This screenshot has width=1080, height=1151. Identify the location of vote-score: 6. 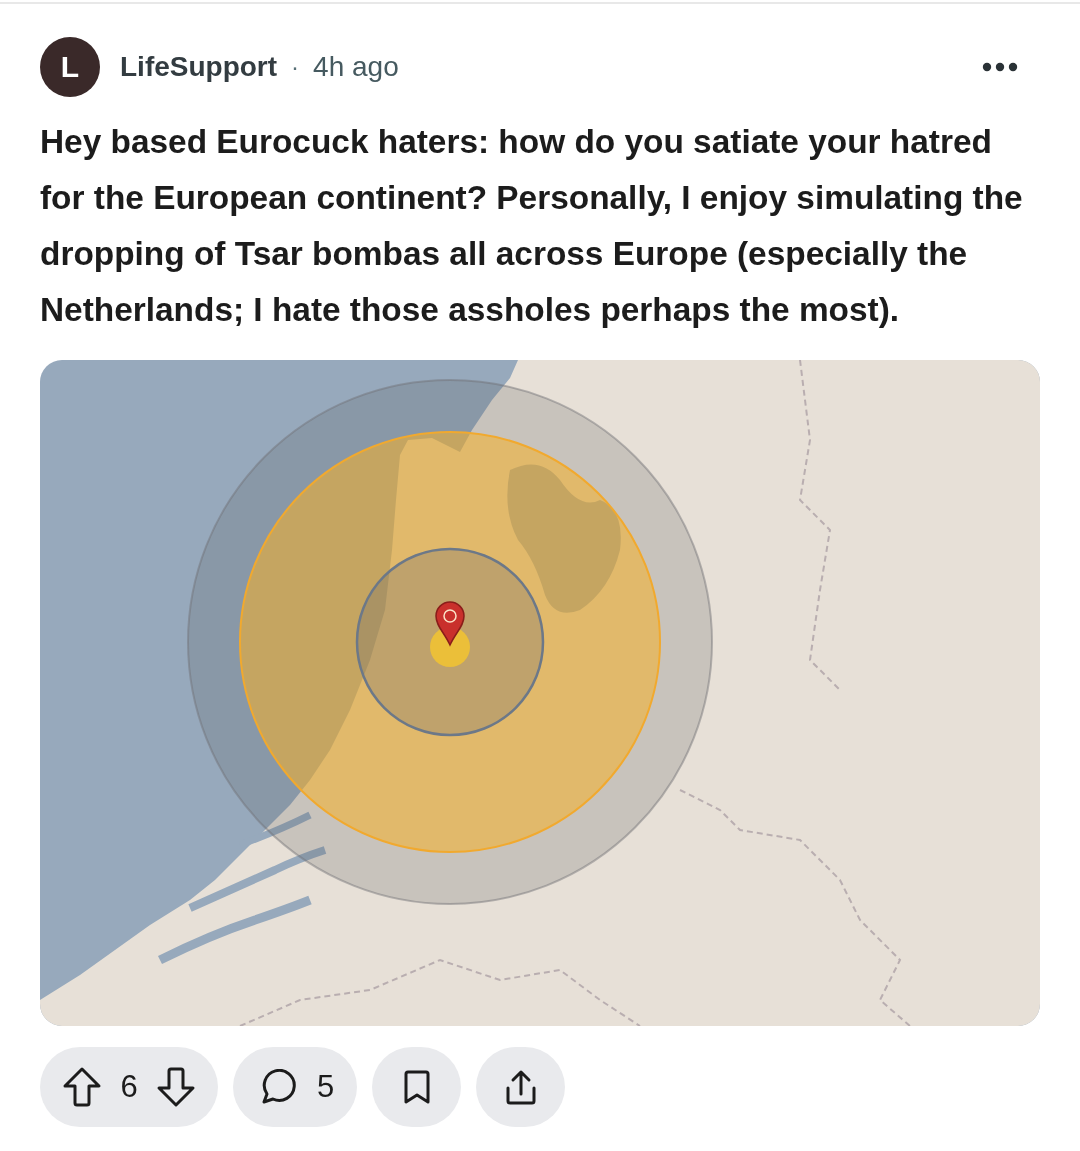
(129, 1087).